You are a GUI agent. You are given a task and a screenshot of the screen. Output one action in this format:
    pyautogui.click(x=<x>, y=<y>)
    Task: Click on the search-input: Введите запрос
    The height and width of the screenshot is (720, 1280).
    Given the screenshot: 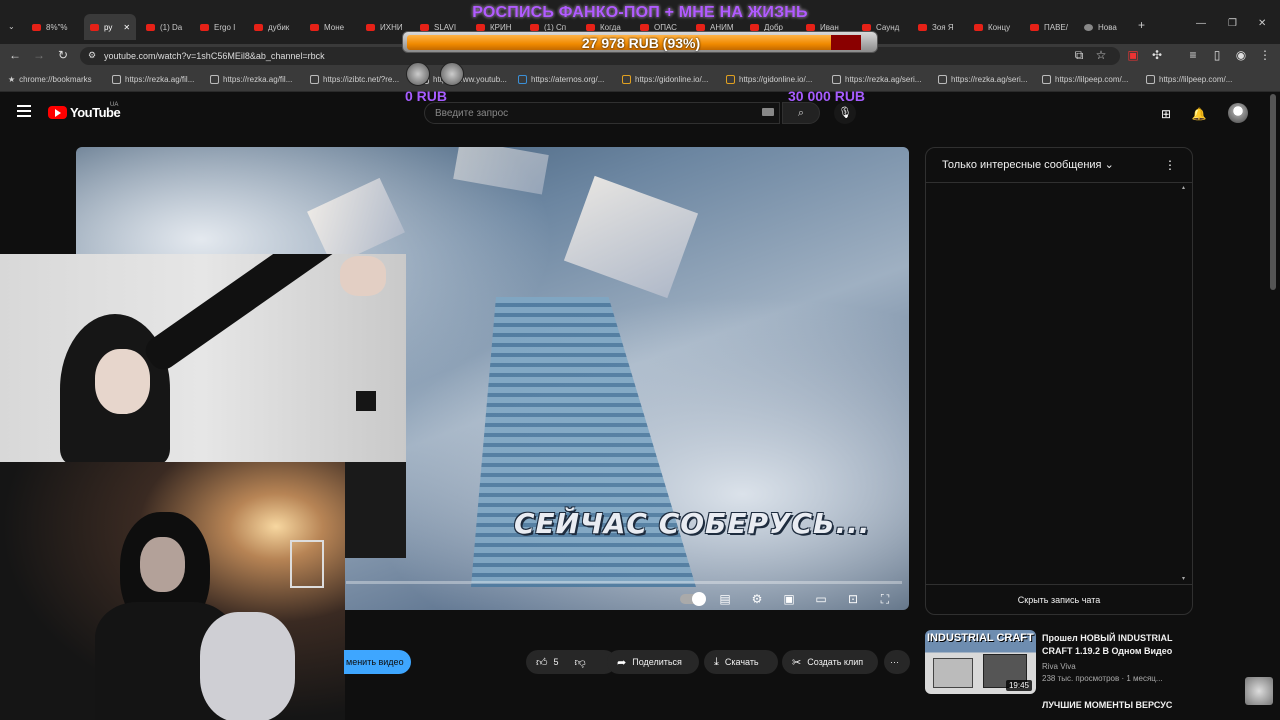 What is the action you would take?
    pyautogui.click(x=602, y=113)
    